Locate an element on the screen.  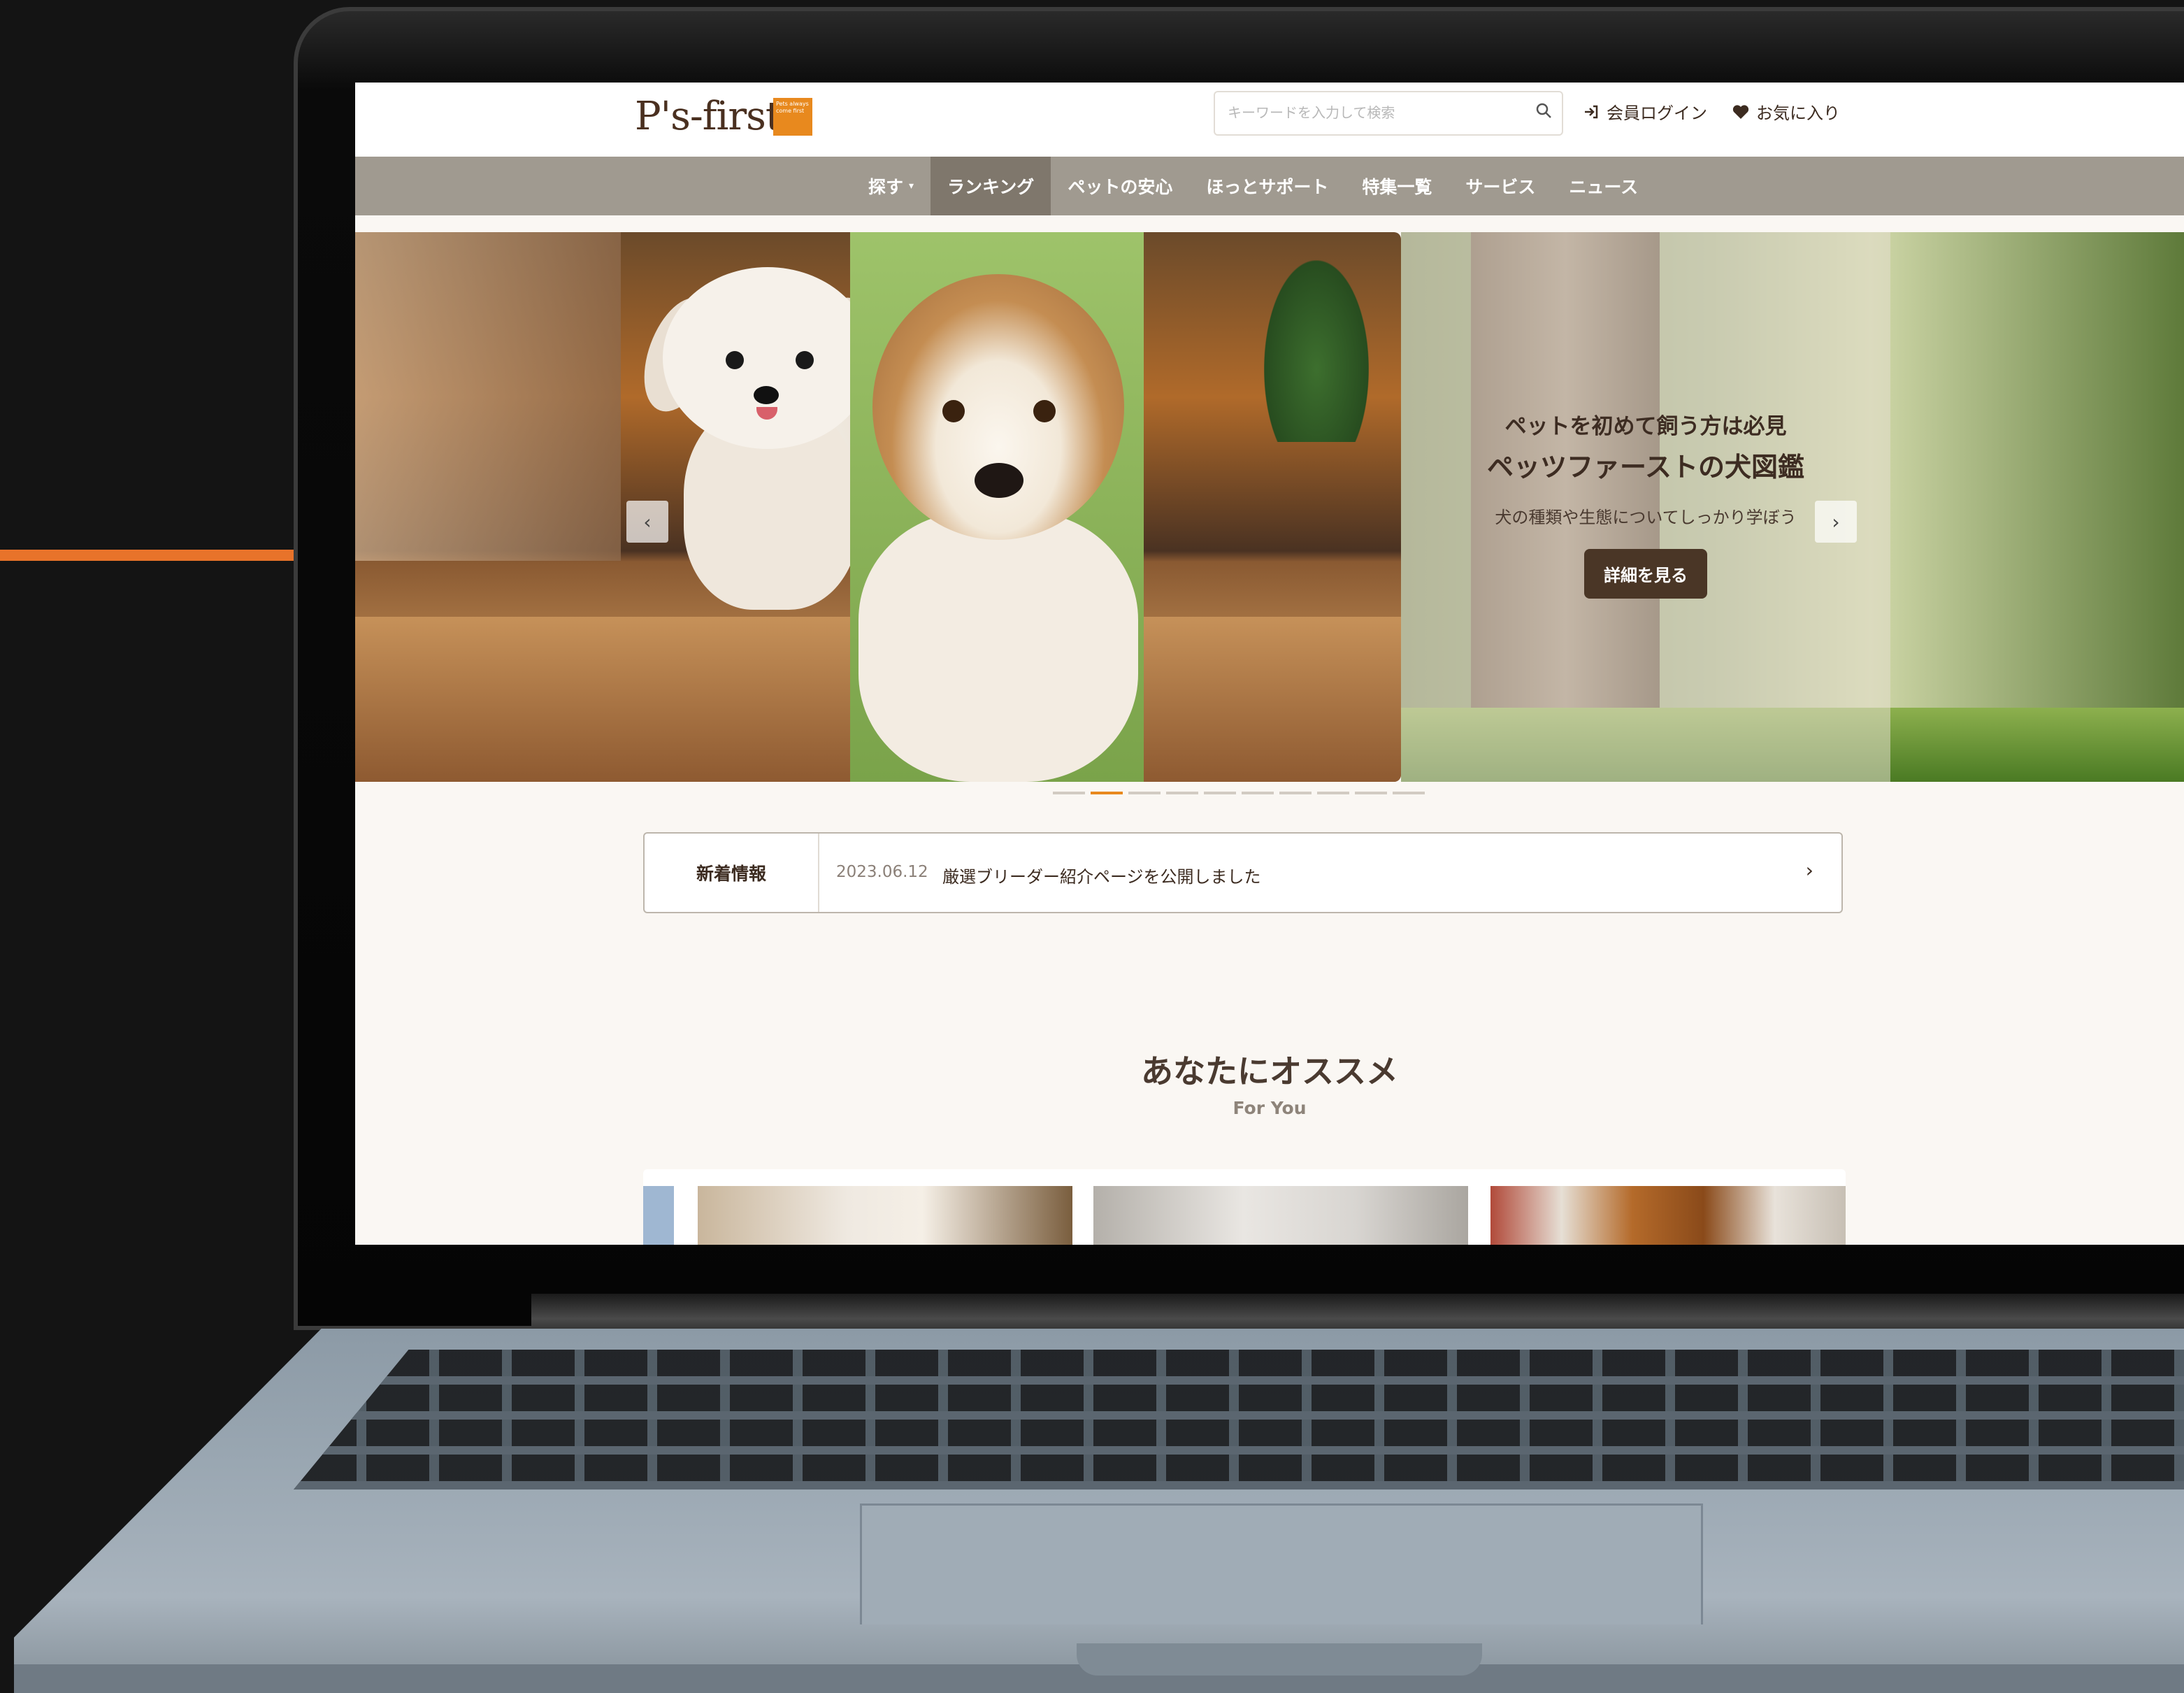
laptop-front-notch is located at coordinates (1279, 1660).